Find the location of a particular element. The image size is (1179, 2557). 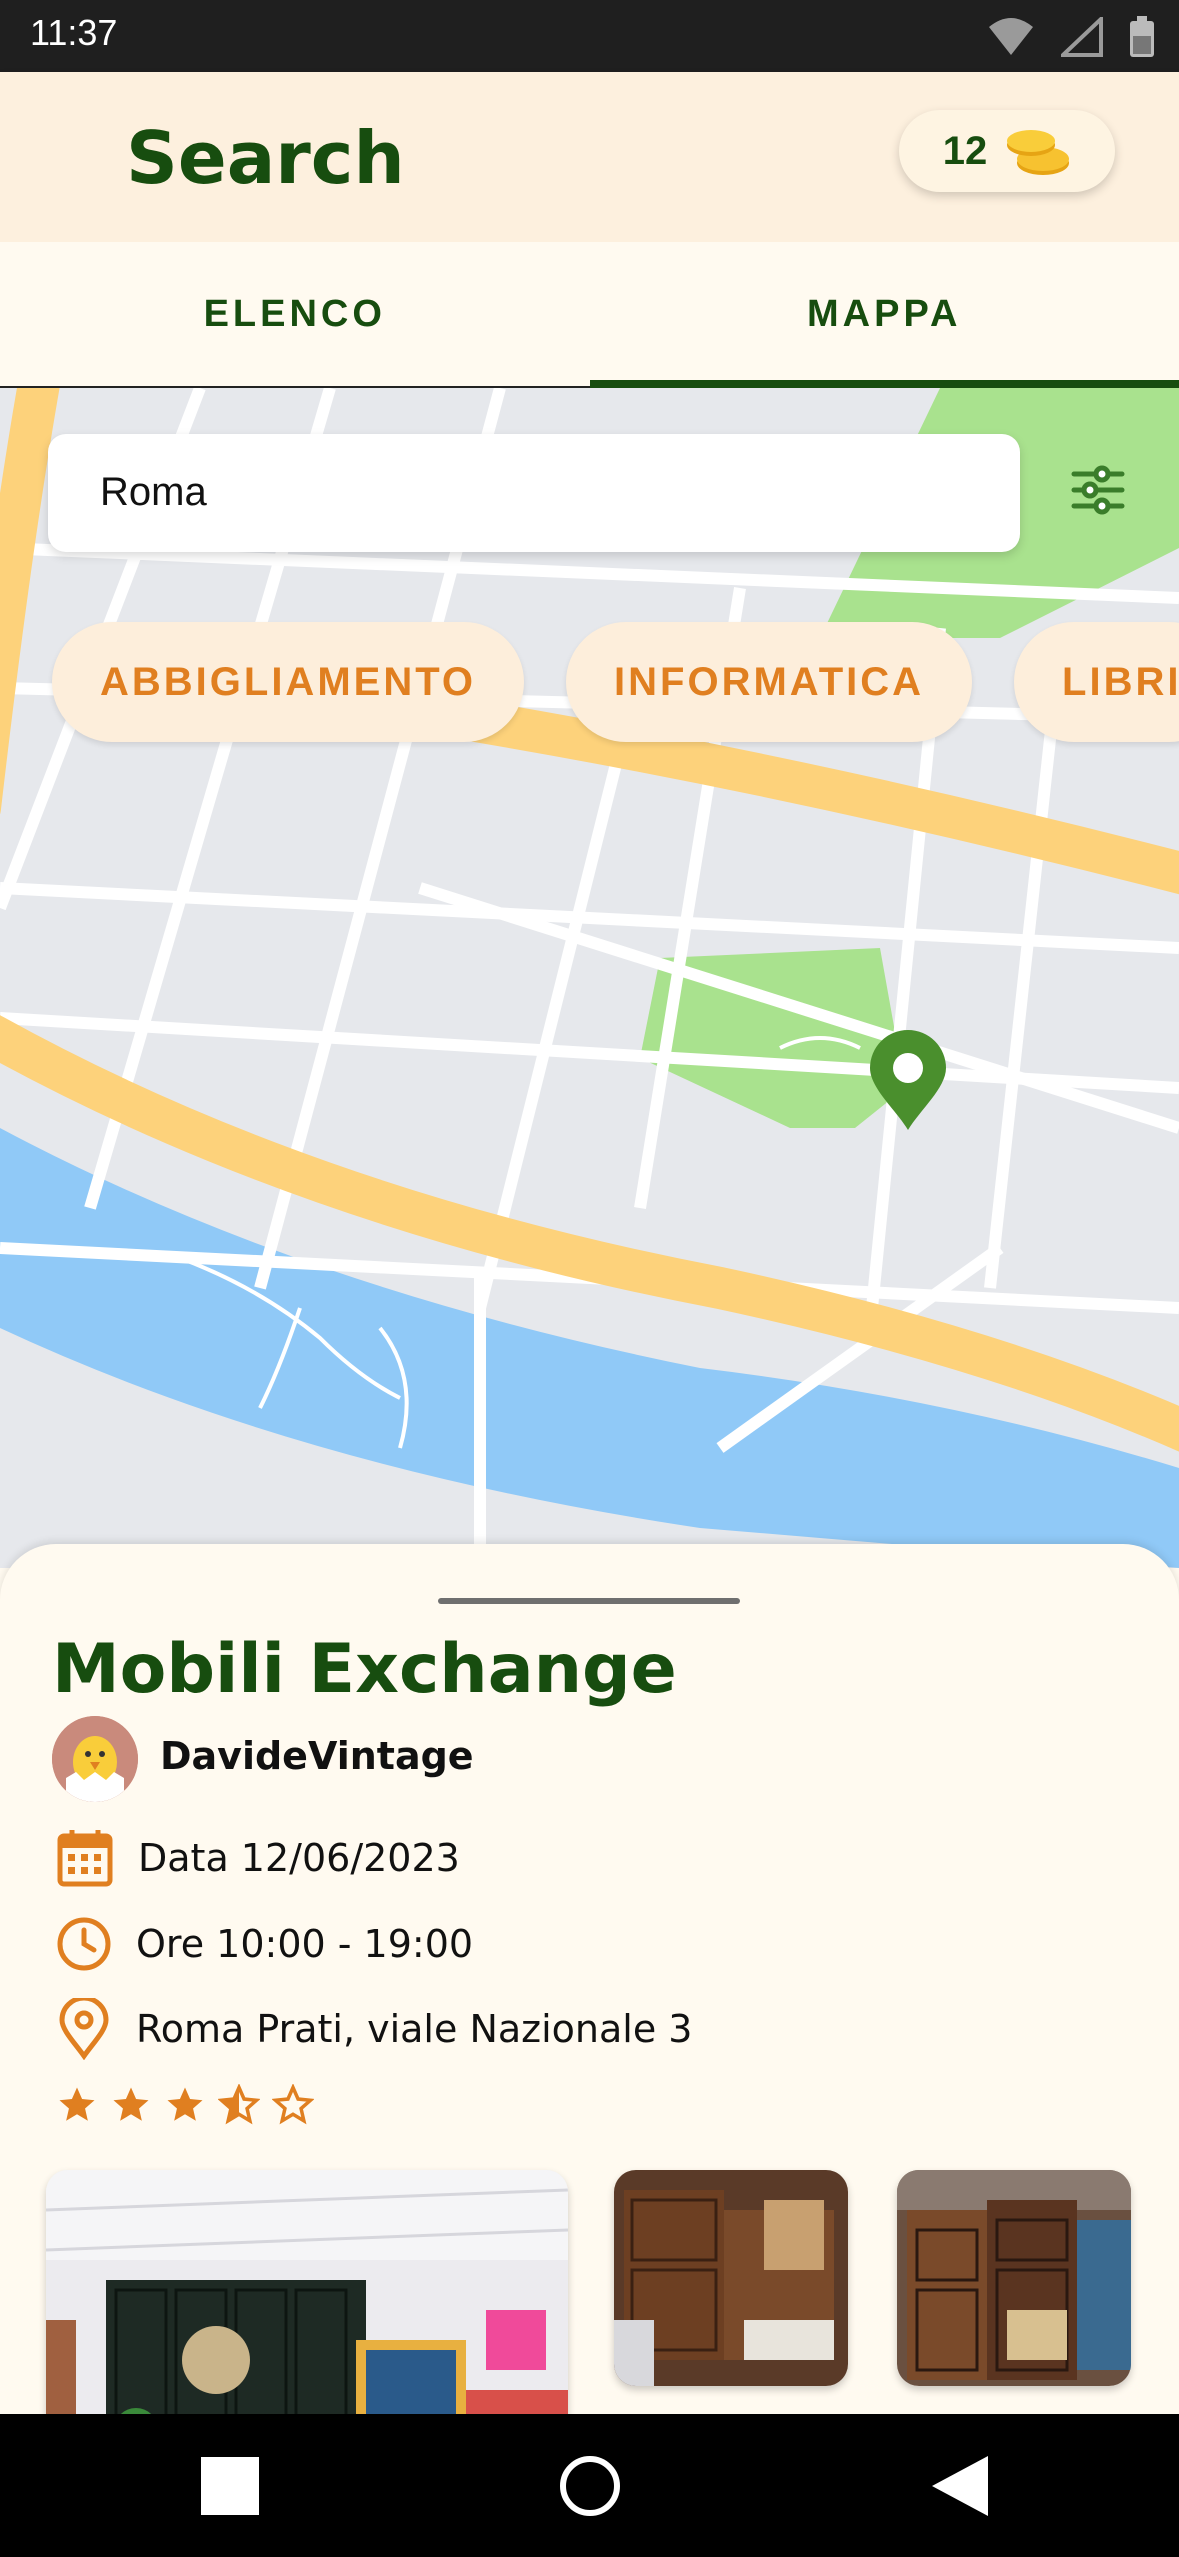

clock-icon is located at coordinates (84, 1944).